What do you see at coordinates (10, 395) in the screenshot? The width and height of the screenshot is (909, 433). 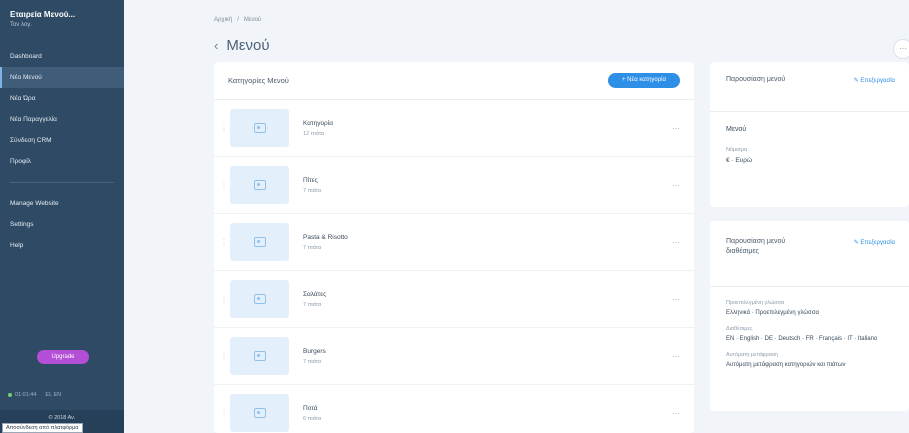 I see `online-status-icon` at bounding box center [10, 395].